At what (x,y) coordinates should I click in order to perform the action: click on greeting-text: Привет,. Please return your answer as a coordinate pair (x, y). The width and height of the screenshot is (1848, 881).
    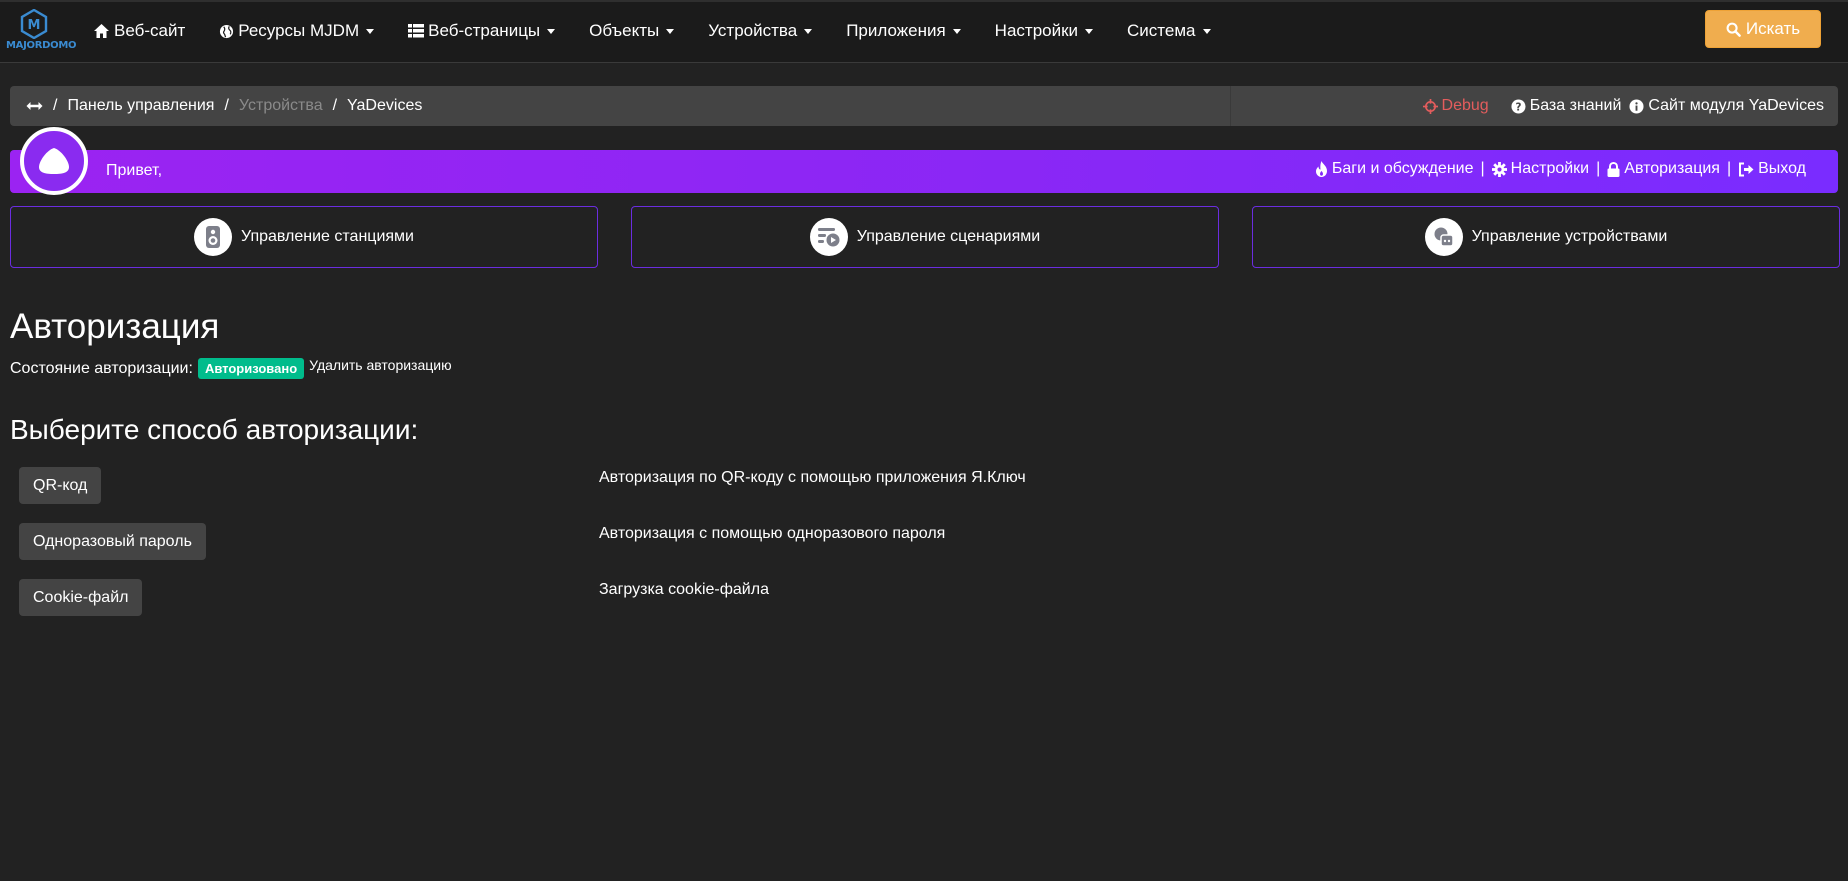
    Looking at the image, I should click on (134, 170).